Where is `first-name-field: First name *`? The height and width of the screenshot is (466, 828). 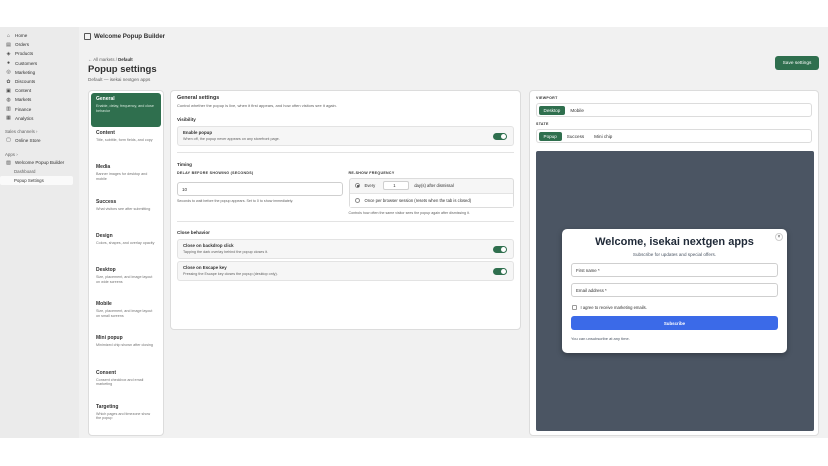
first-name-field: First name * is located at coordinates (674, 270).